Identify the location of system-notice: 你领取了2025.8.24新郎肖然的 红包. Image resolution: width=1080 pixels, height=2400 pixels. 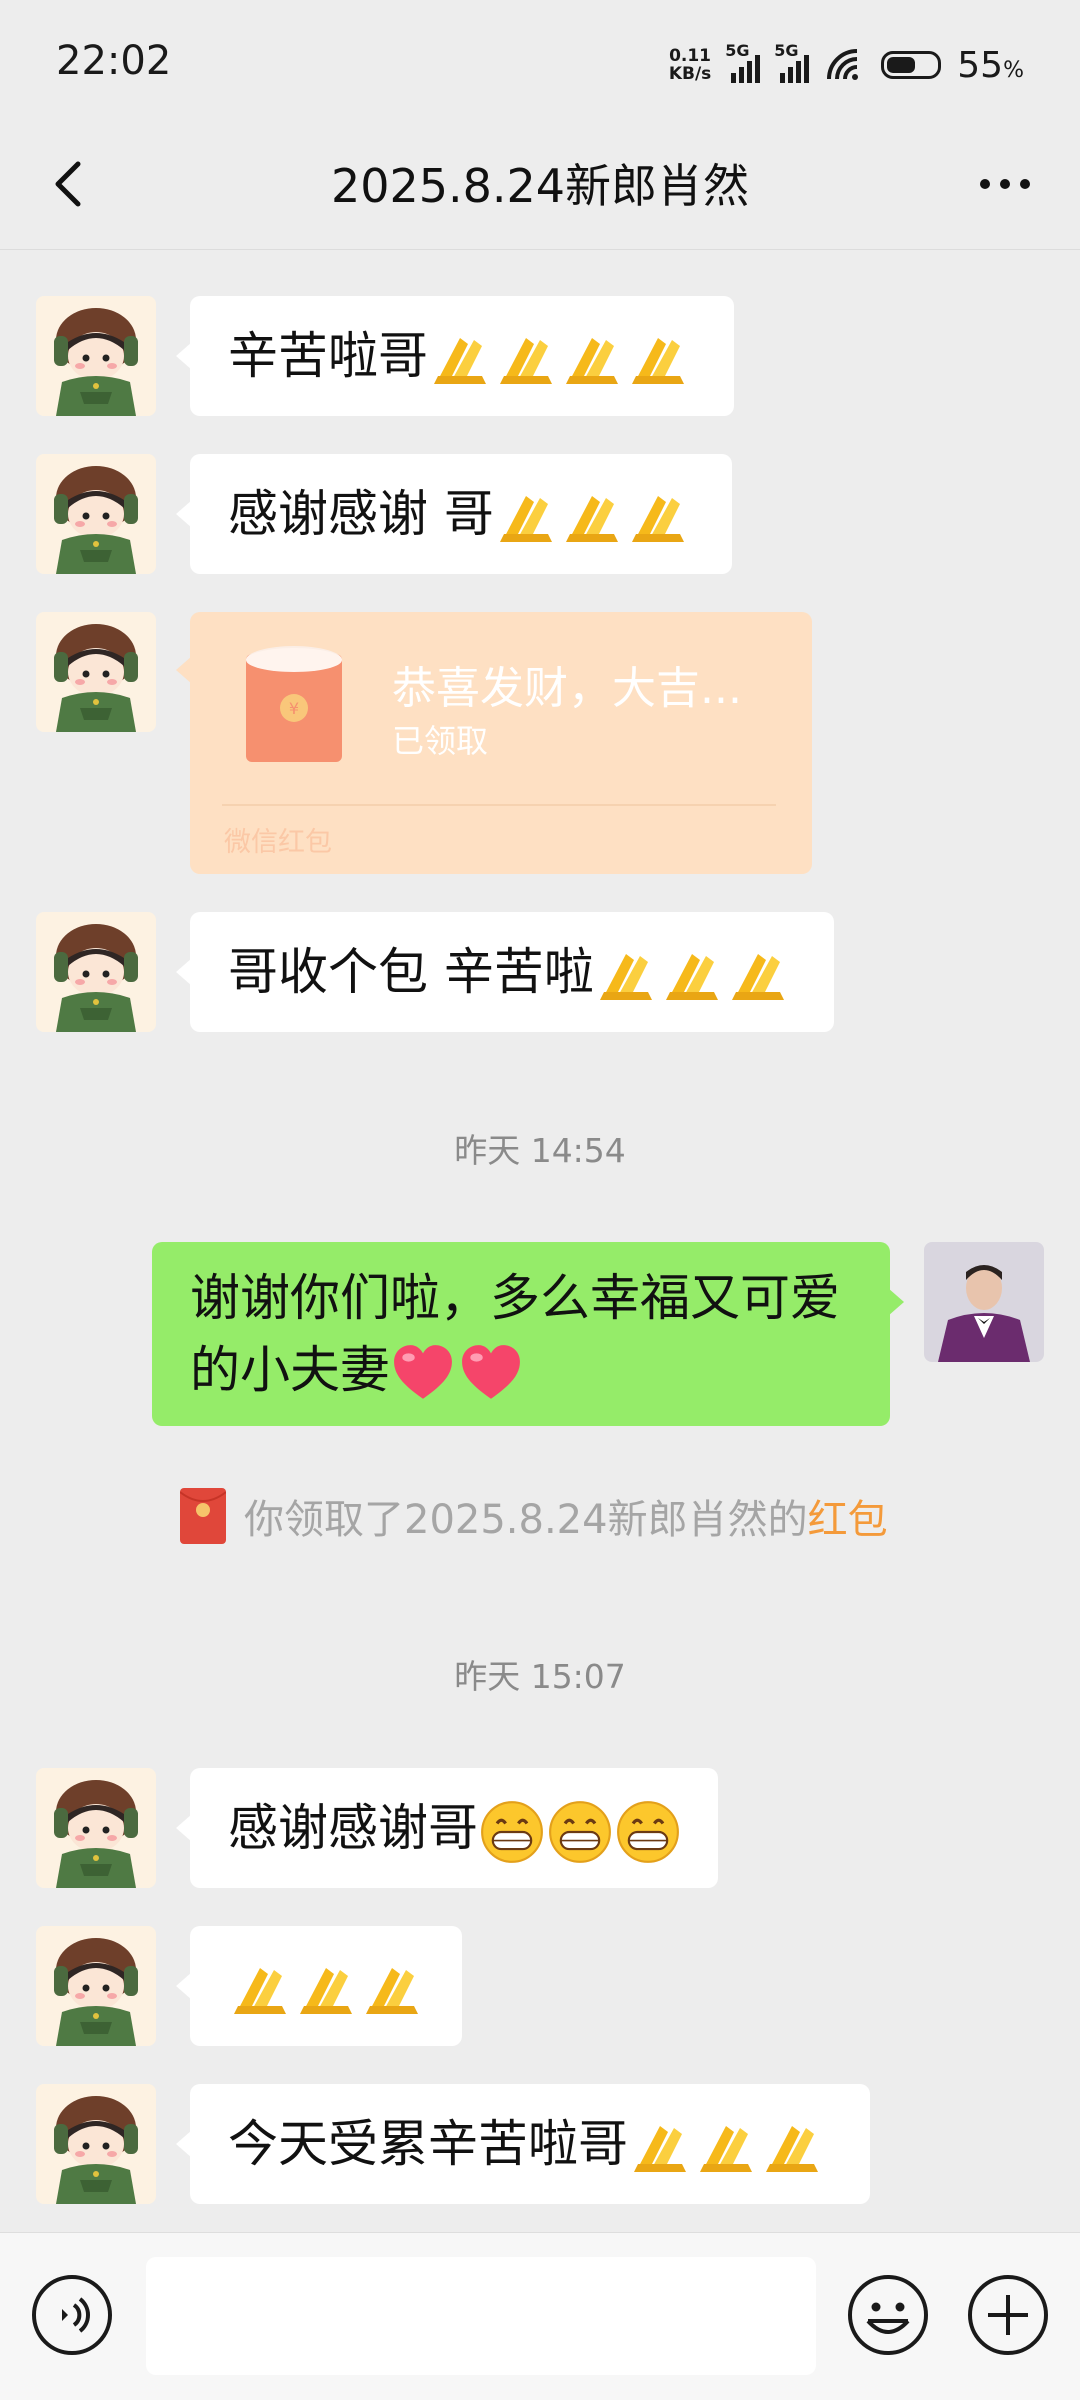
(534, 1516).